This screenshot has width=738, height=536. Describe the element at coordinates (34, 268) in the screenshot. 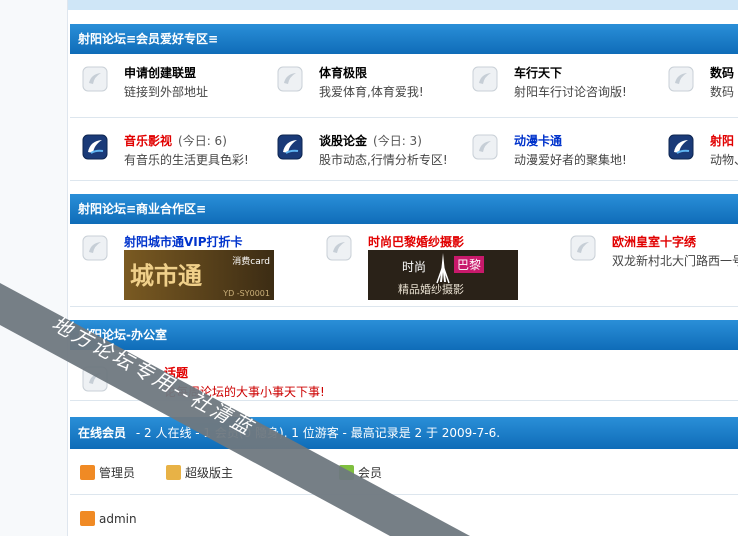

I see `left-gutter` at that location.